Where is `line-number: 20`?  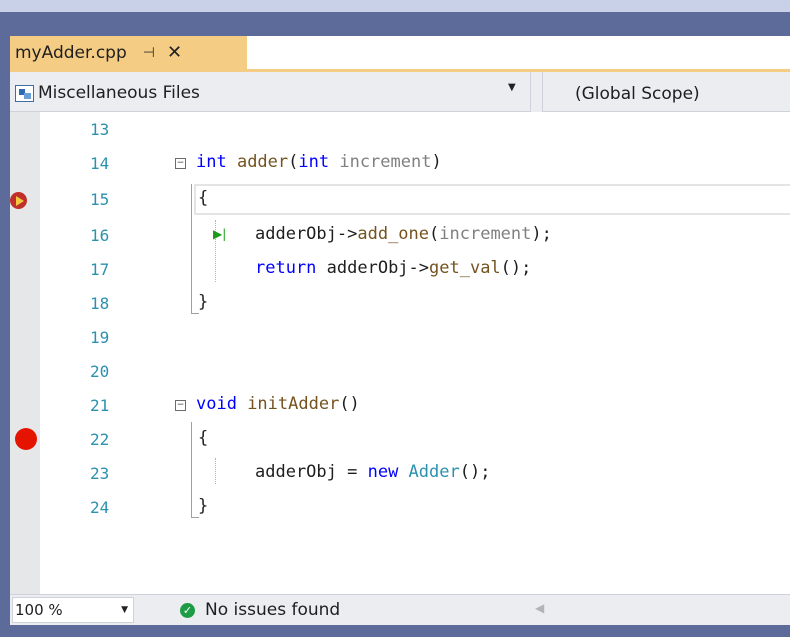
line-number: 20 is located at coordinates (100, 371).